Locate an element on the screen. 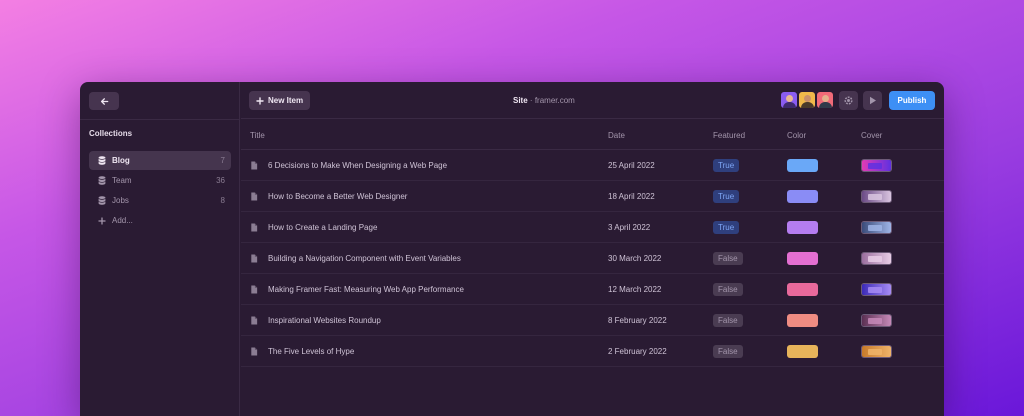 This screenshot has height=416, width=1024. back-button is located at coordinates (104, 101).